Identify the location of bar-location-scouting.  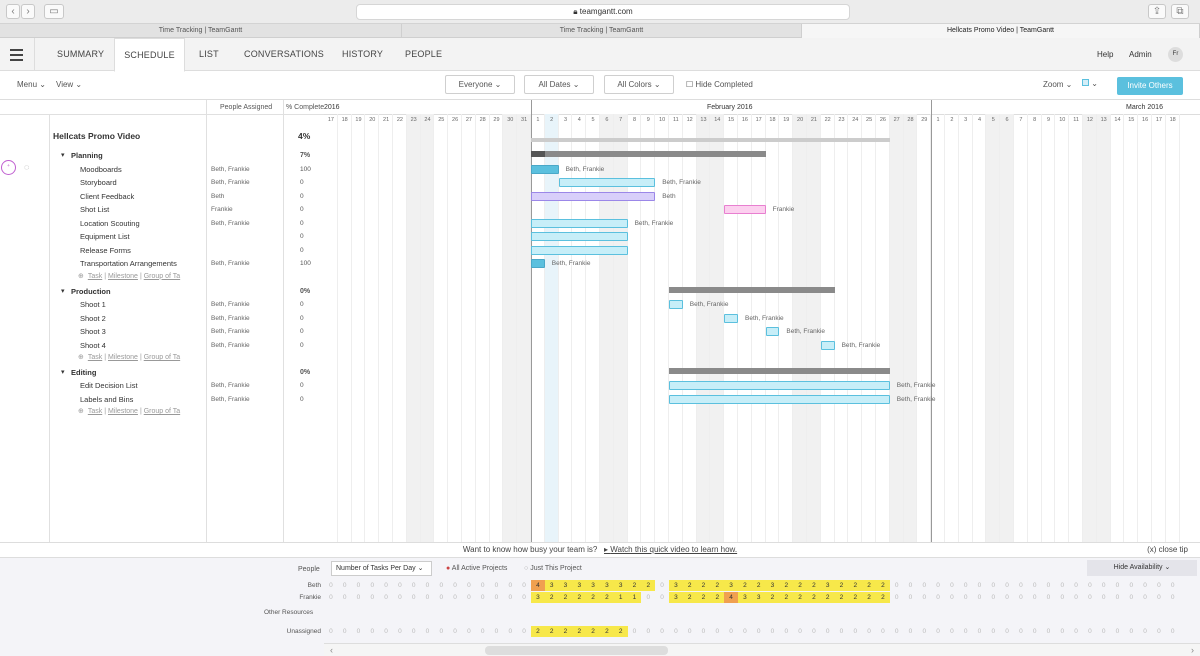
(579, 223).